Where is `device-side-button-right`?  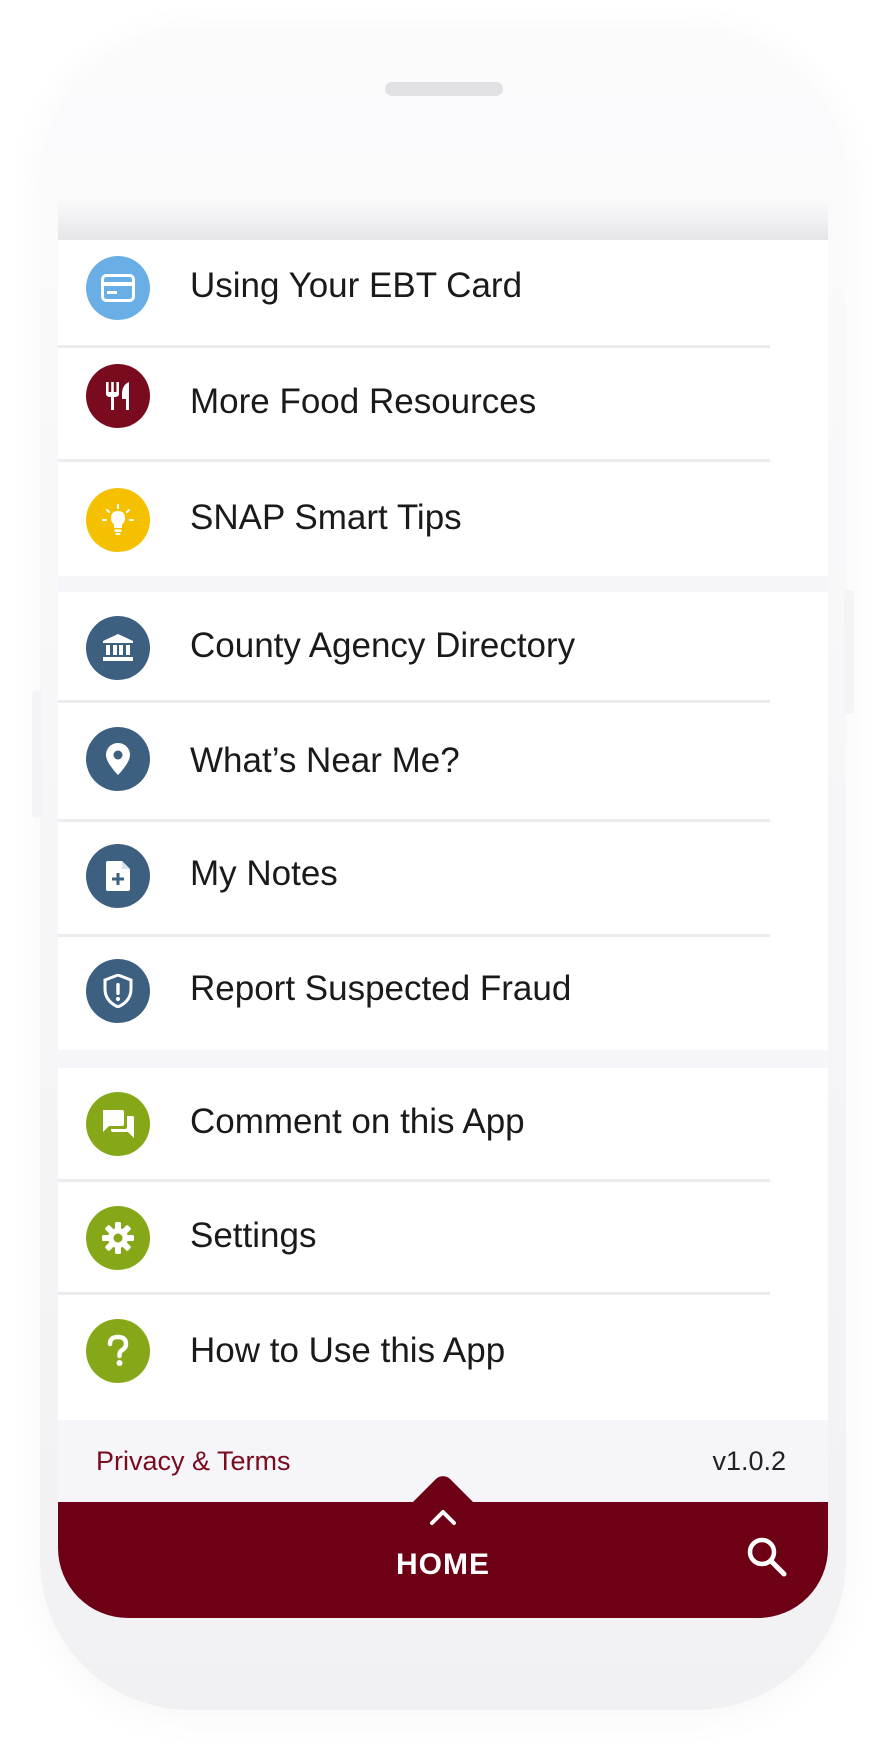 device-side-button-right is located at coordinates (849, 652).